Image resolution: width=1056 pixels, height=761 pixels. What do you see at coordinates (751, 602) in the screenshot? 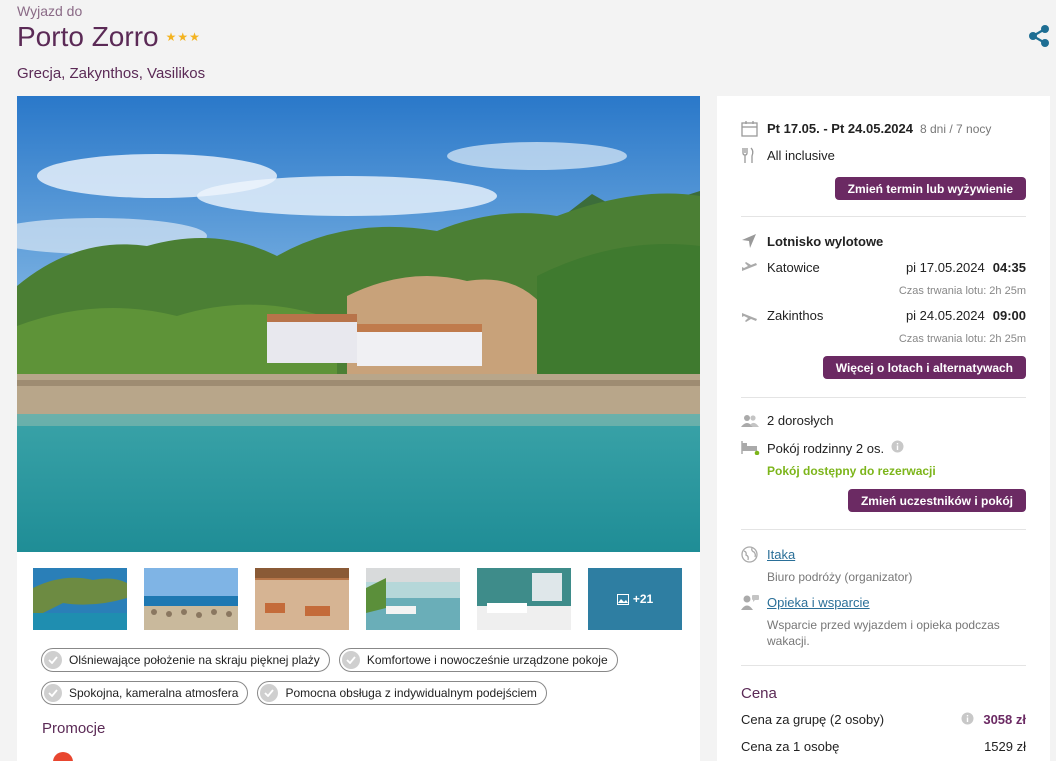
I see `support-person-icon` at bounding box center [751, 602].